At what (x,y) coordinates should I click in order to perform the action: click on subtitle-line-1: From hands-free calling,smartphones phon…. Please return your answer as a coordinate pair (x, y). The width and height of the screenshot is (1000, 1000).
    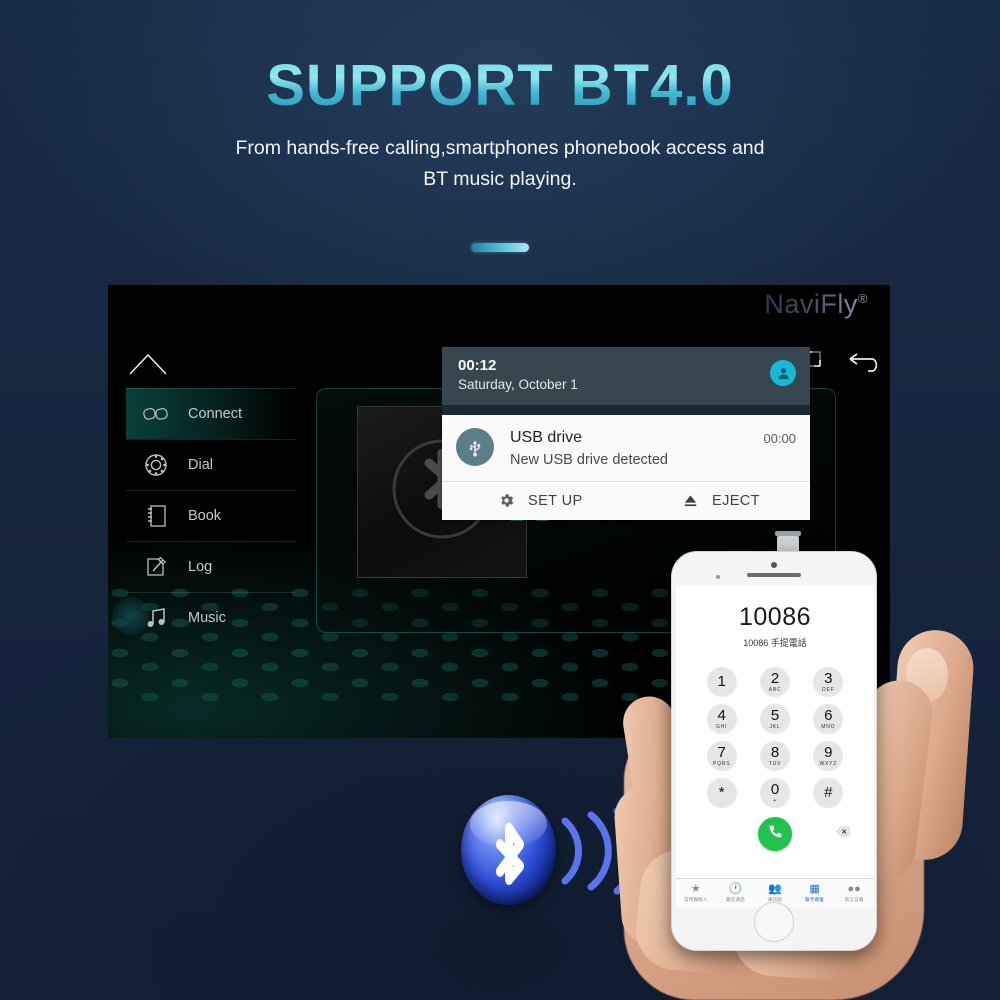
    Looking at the image, I should click on (500, 148).